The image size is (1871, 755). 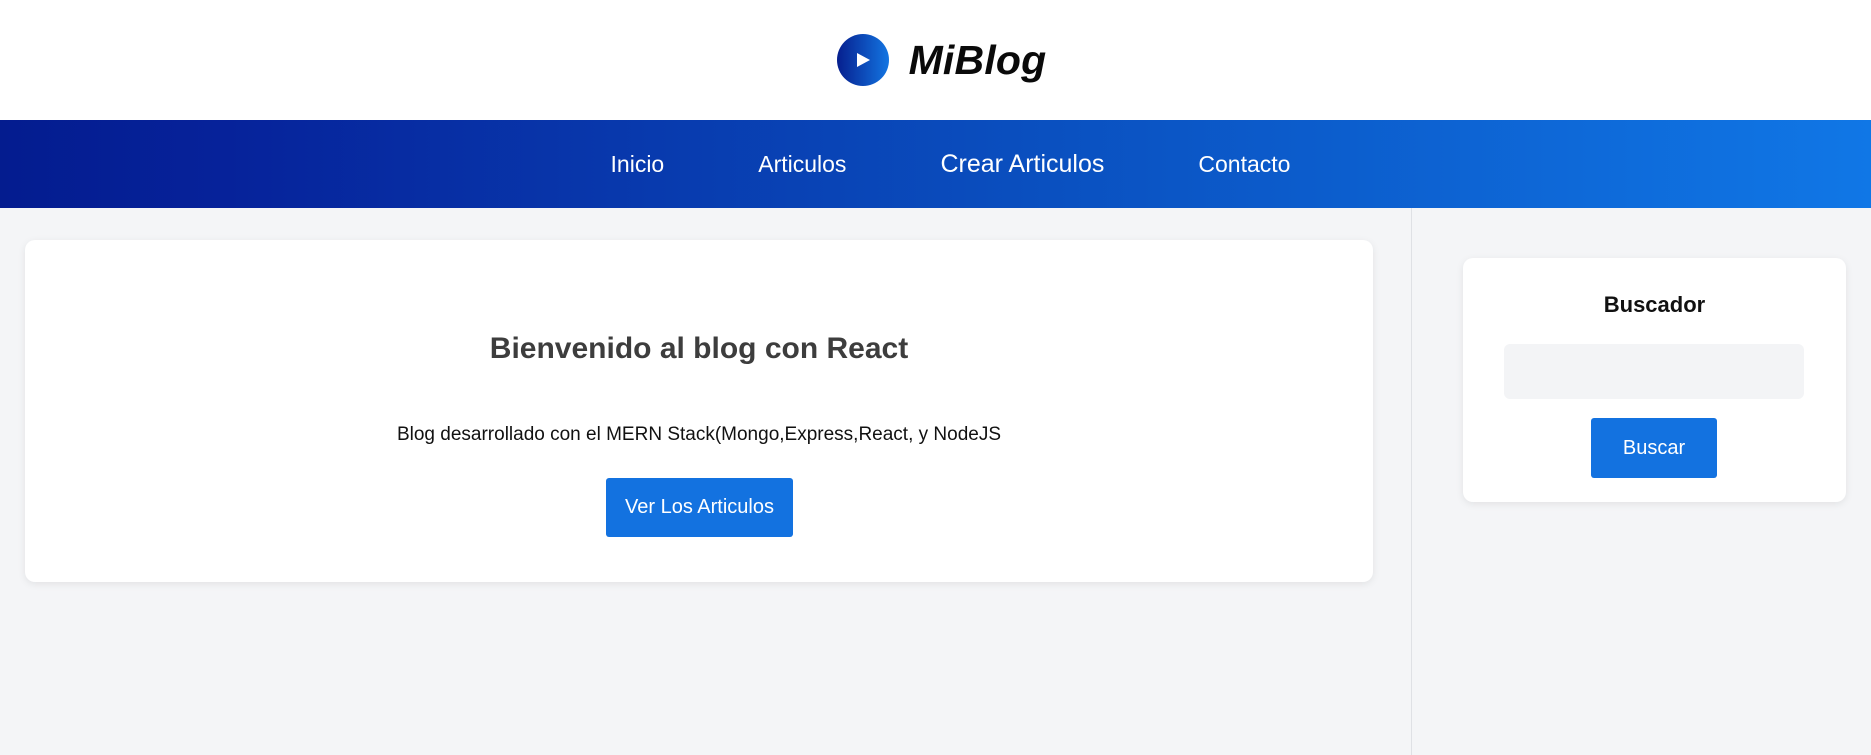 What do you see at coordinates (1022, 164) in the screenshot?
I see `nav-item-crear-articulos: Crear Articulos` at bounding box center [1022, 164].